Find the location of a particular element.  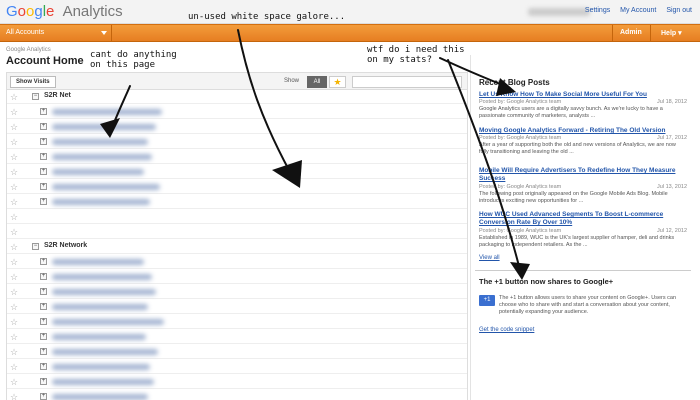

settings-link: Settings is located at coordinates (597, 10).